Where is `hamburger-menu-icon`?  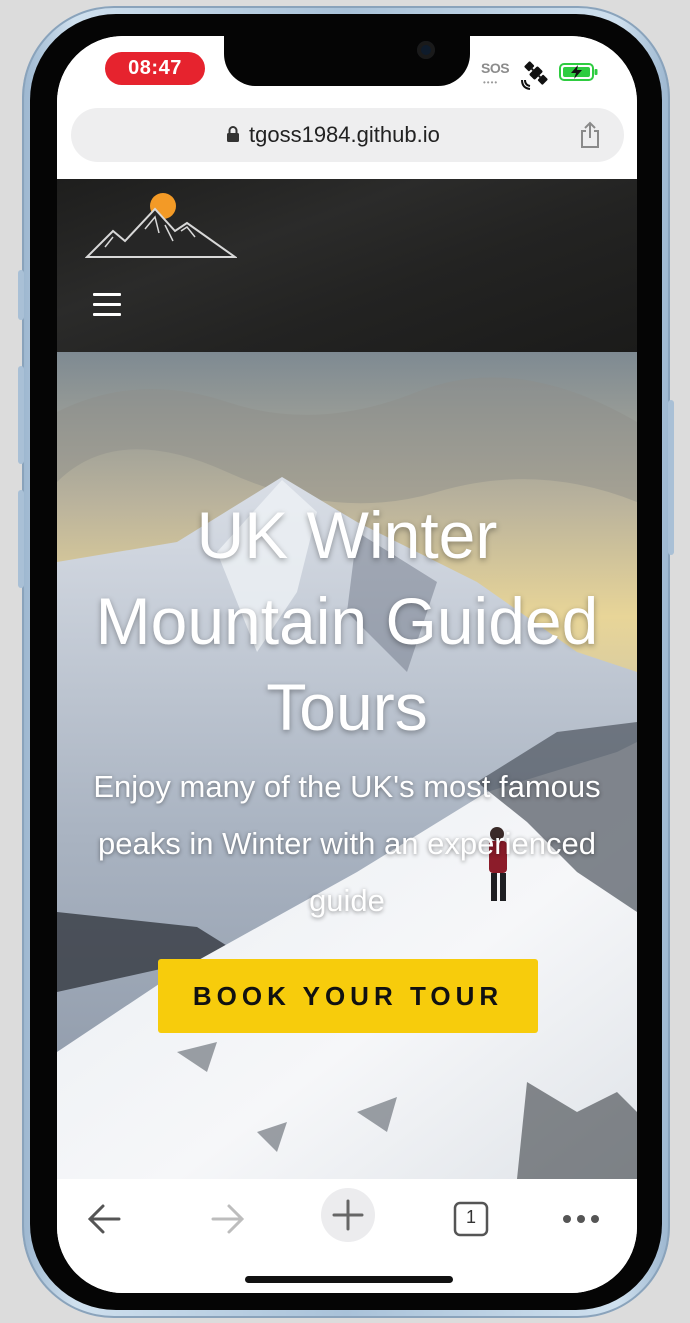
hamburger-menu-icon is located at coordinates (107, 305).